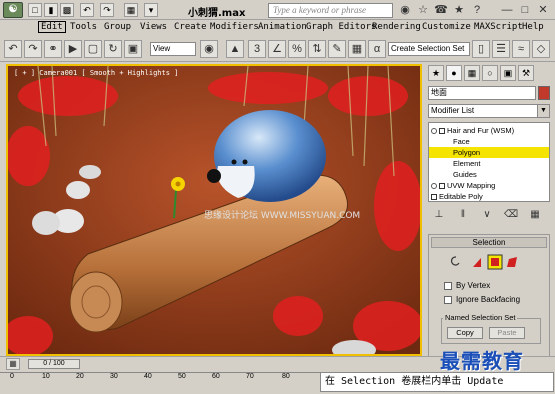 This screenshot has height=394, width=555. Describe the element at coordinates (472, 130) in the screenshot. I see `stack-item-hair-and-fur: Hair and Fur (WSM)` at that location.